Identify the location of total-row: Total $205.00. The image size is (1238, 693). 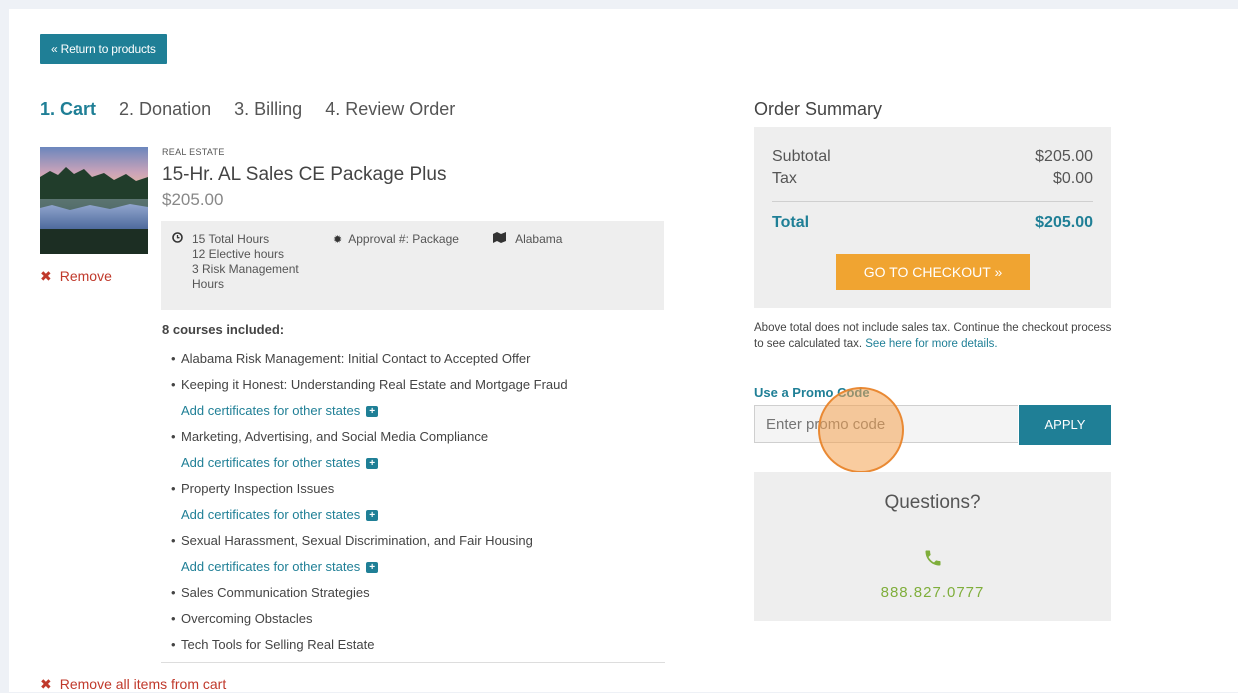
(932, 223).